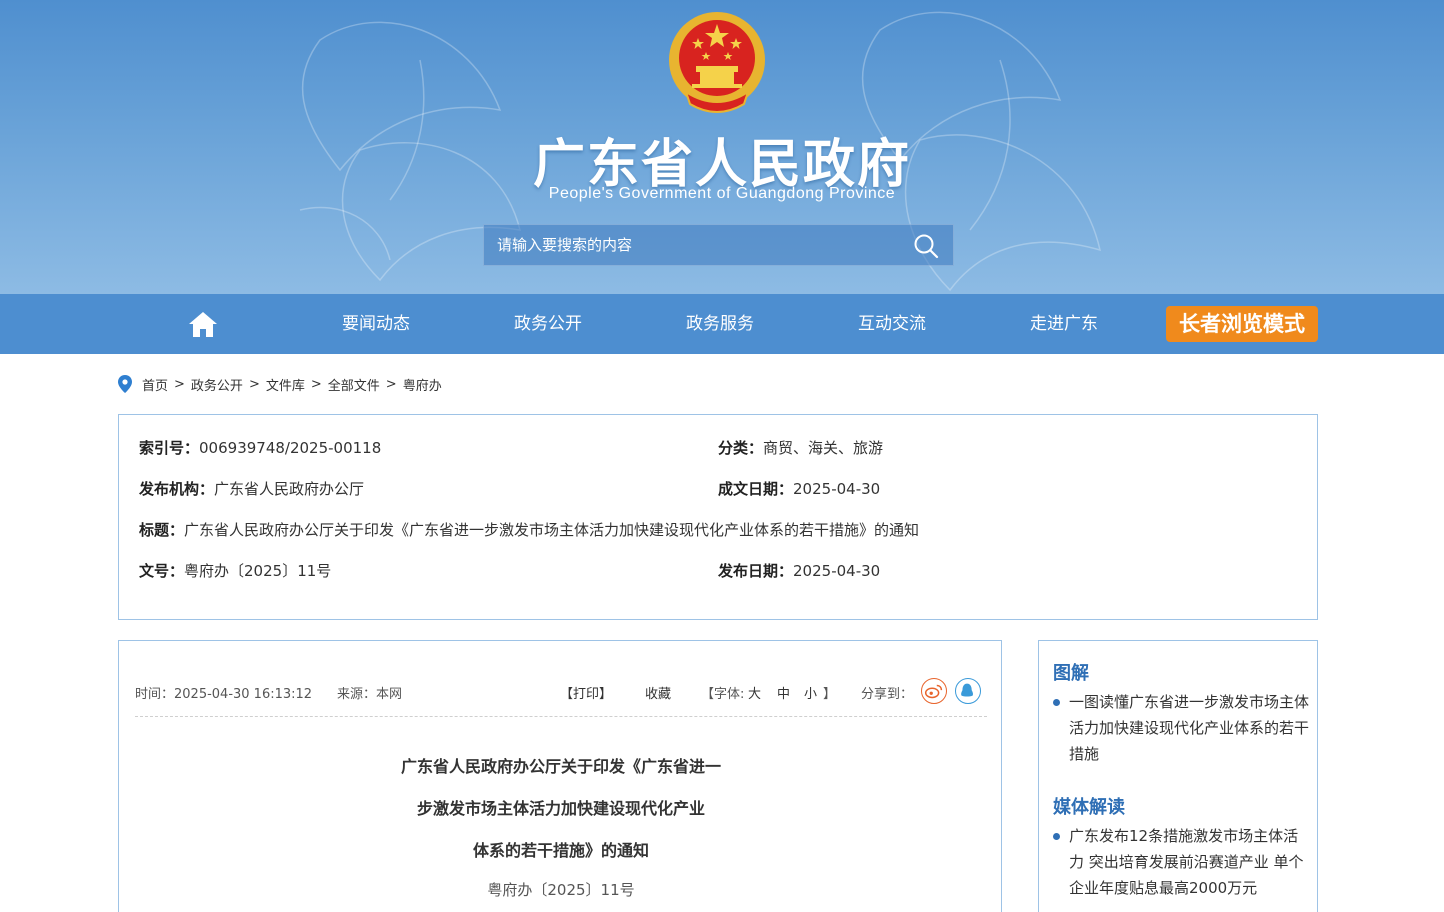  What do you see at coordinates (968, 691) in the screenshot?
I see `qq-share-icon` at bounding box center [968, 691].